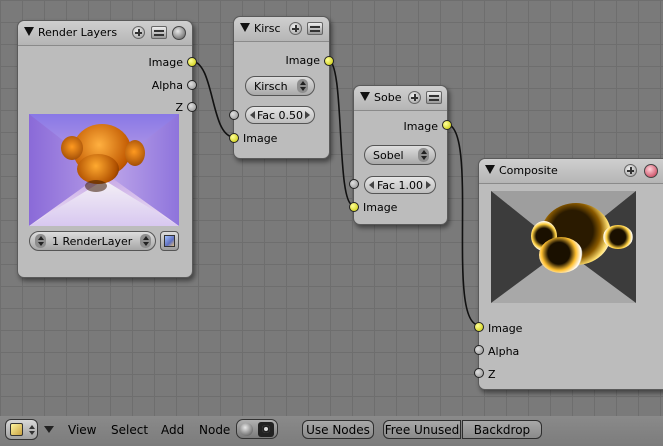  Describe the element at coordinates (129, 430) in the screenshot. I see `menu-select: Select` at that location.